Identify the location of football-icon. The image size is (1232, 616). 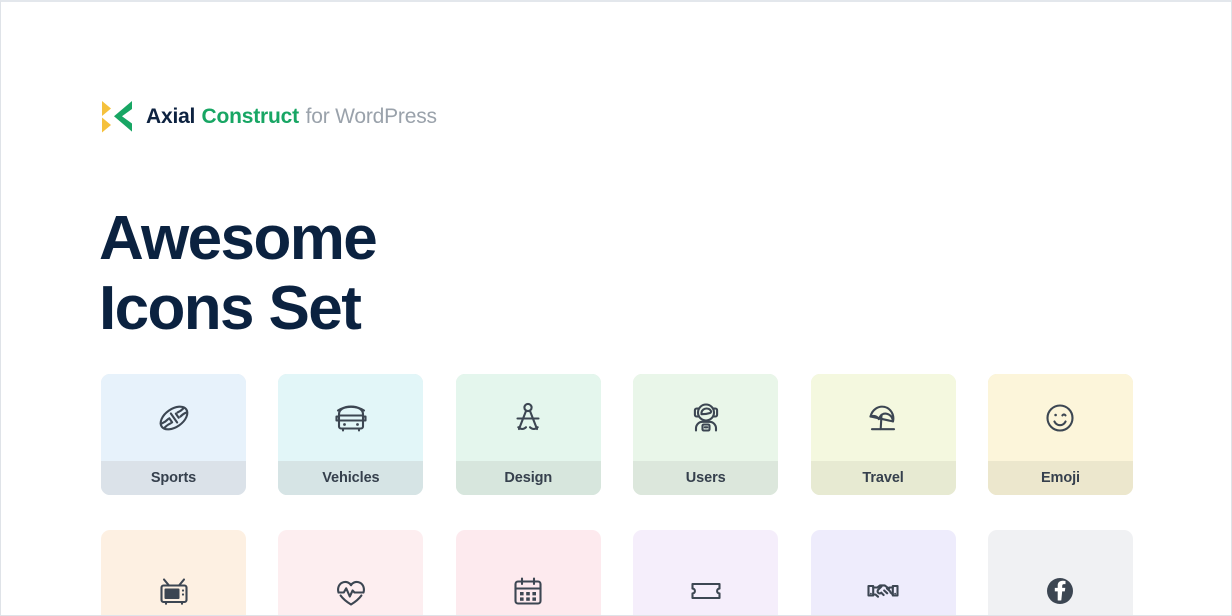
(173, 417).